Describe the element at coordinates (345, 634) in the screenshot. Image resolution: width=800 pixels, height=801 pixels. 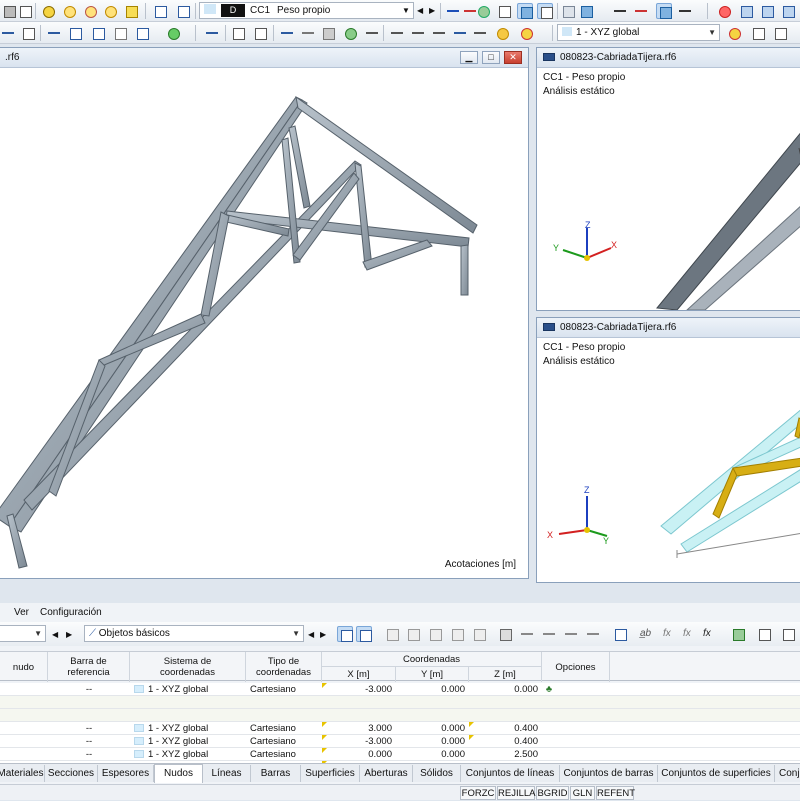
I see `select-icon` at that location.